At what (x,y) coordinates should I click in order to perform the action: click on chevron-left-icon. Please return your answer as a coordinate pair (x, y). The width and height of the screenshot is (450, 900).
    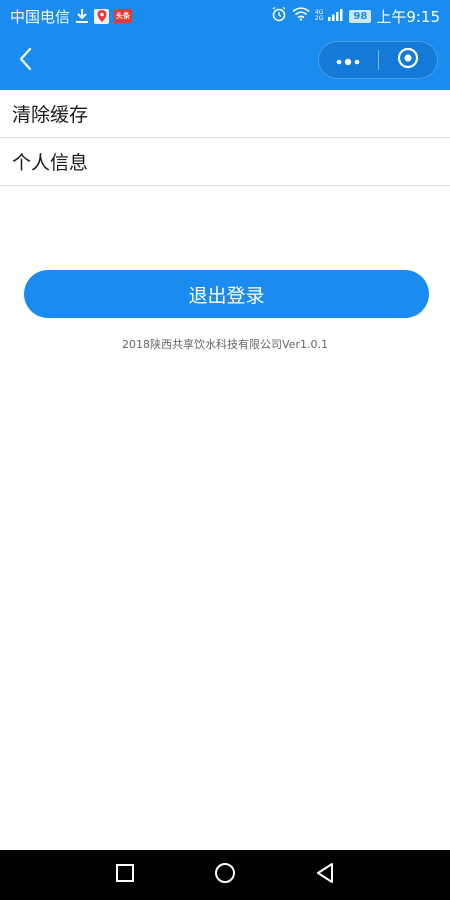
    Looking at the image, I should click on (25, 61).